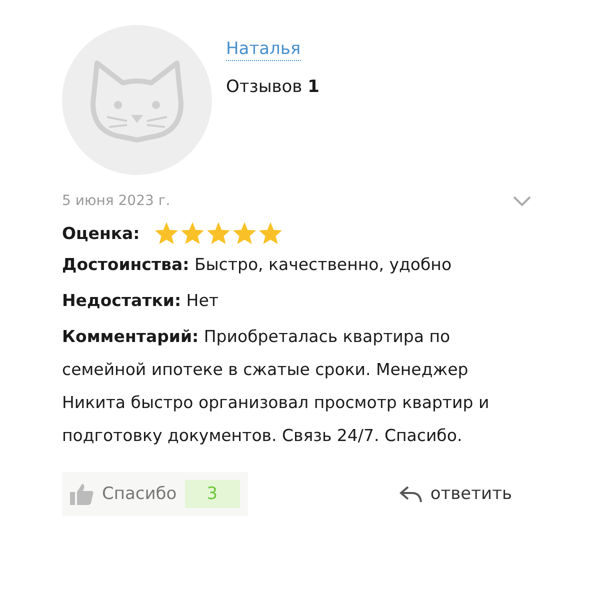 This screenshot has width=590, height=605. What do you see at coordinates (455, 494) in the screenshot?
I see `reply-link: ответить` at bounding box center [455, 494].